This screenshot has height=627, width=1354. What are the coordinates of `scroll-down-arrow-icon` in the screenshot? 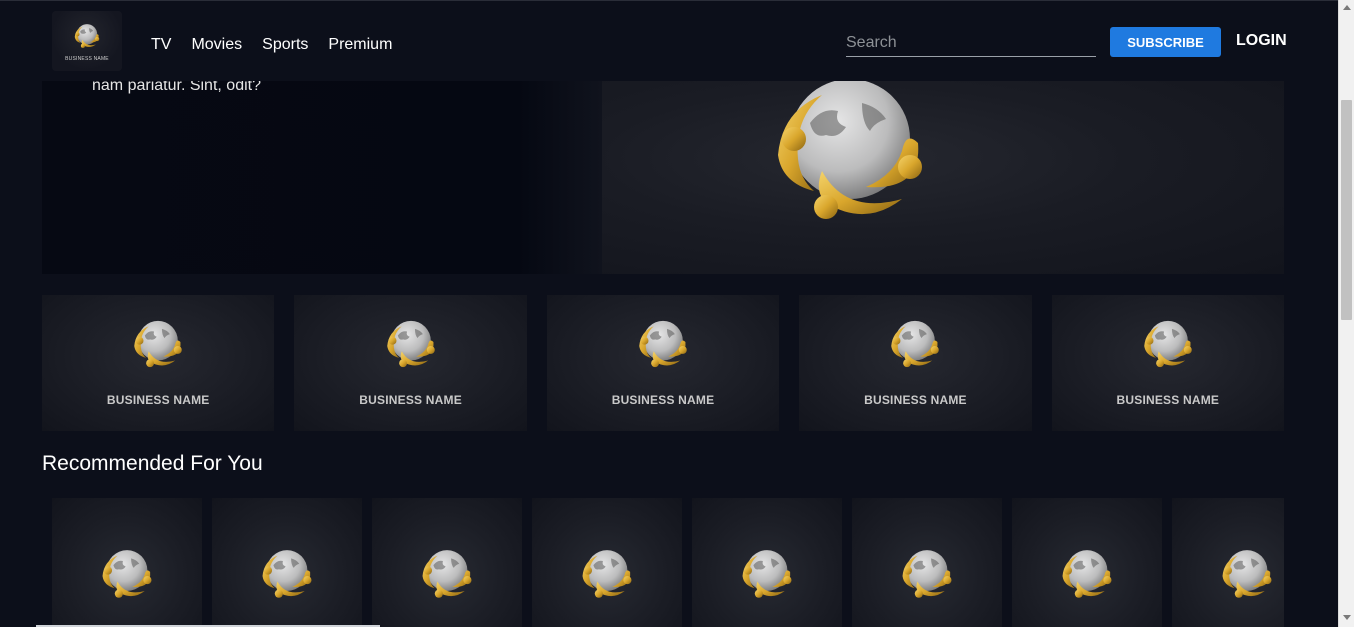 It's located at (1347, 617).